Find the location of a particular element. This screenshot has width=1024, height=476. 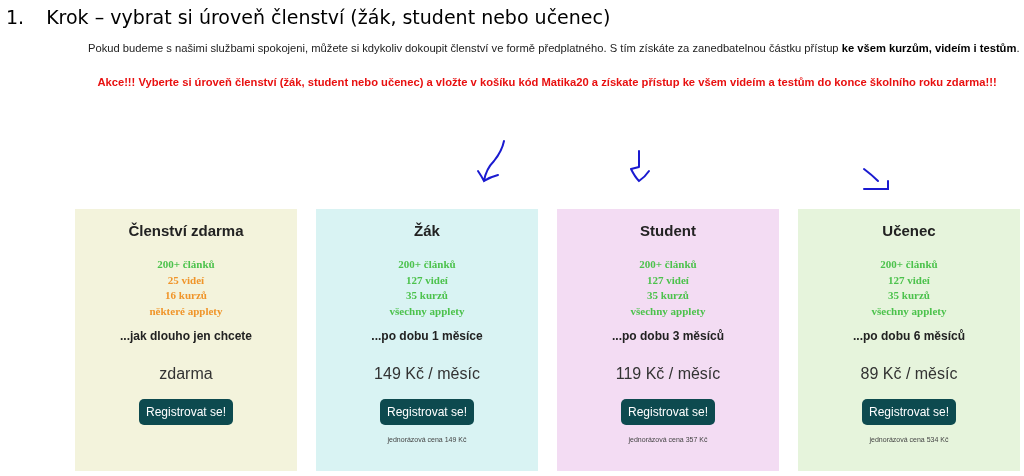

plan-title: Členství zdarma is located at coordinates (186, 230).